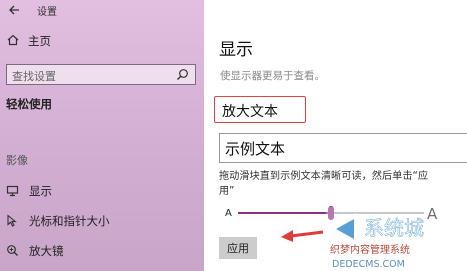 The width and height of the screenshot is (467, 271). Describe the element at coordinates (238, 248) in the screenshot. I see `apply-button: 应用` at that location.